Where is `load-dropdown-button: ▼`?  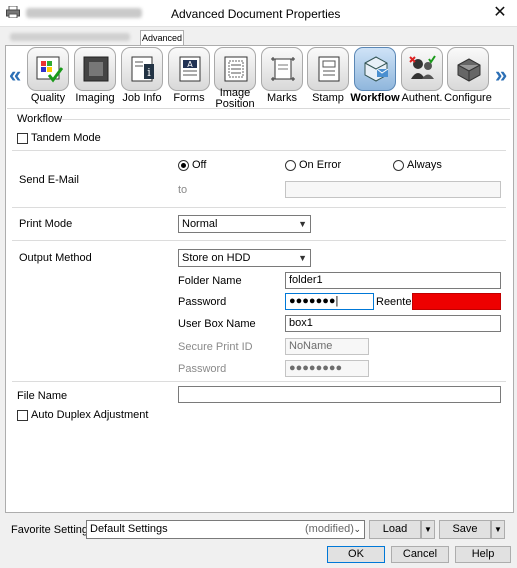 load-dropdown-button: ▼ is located at coordinates (428, 529).